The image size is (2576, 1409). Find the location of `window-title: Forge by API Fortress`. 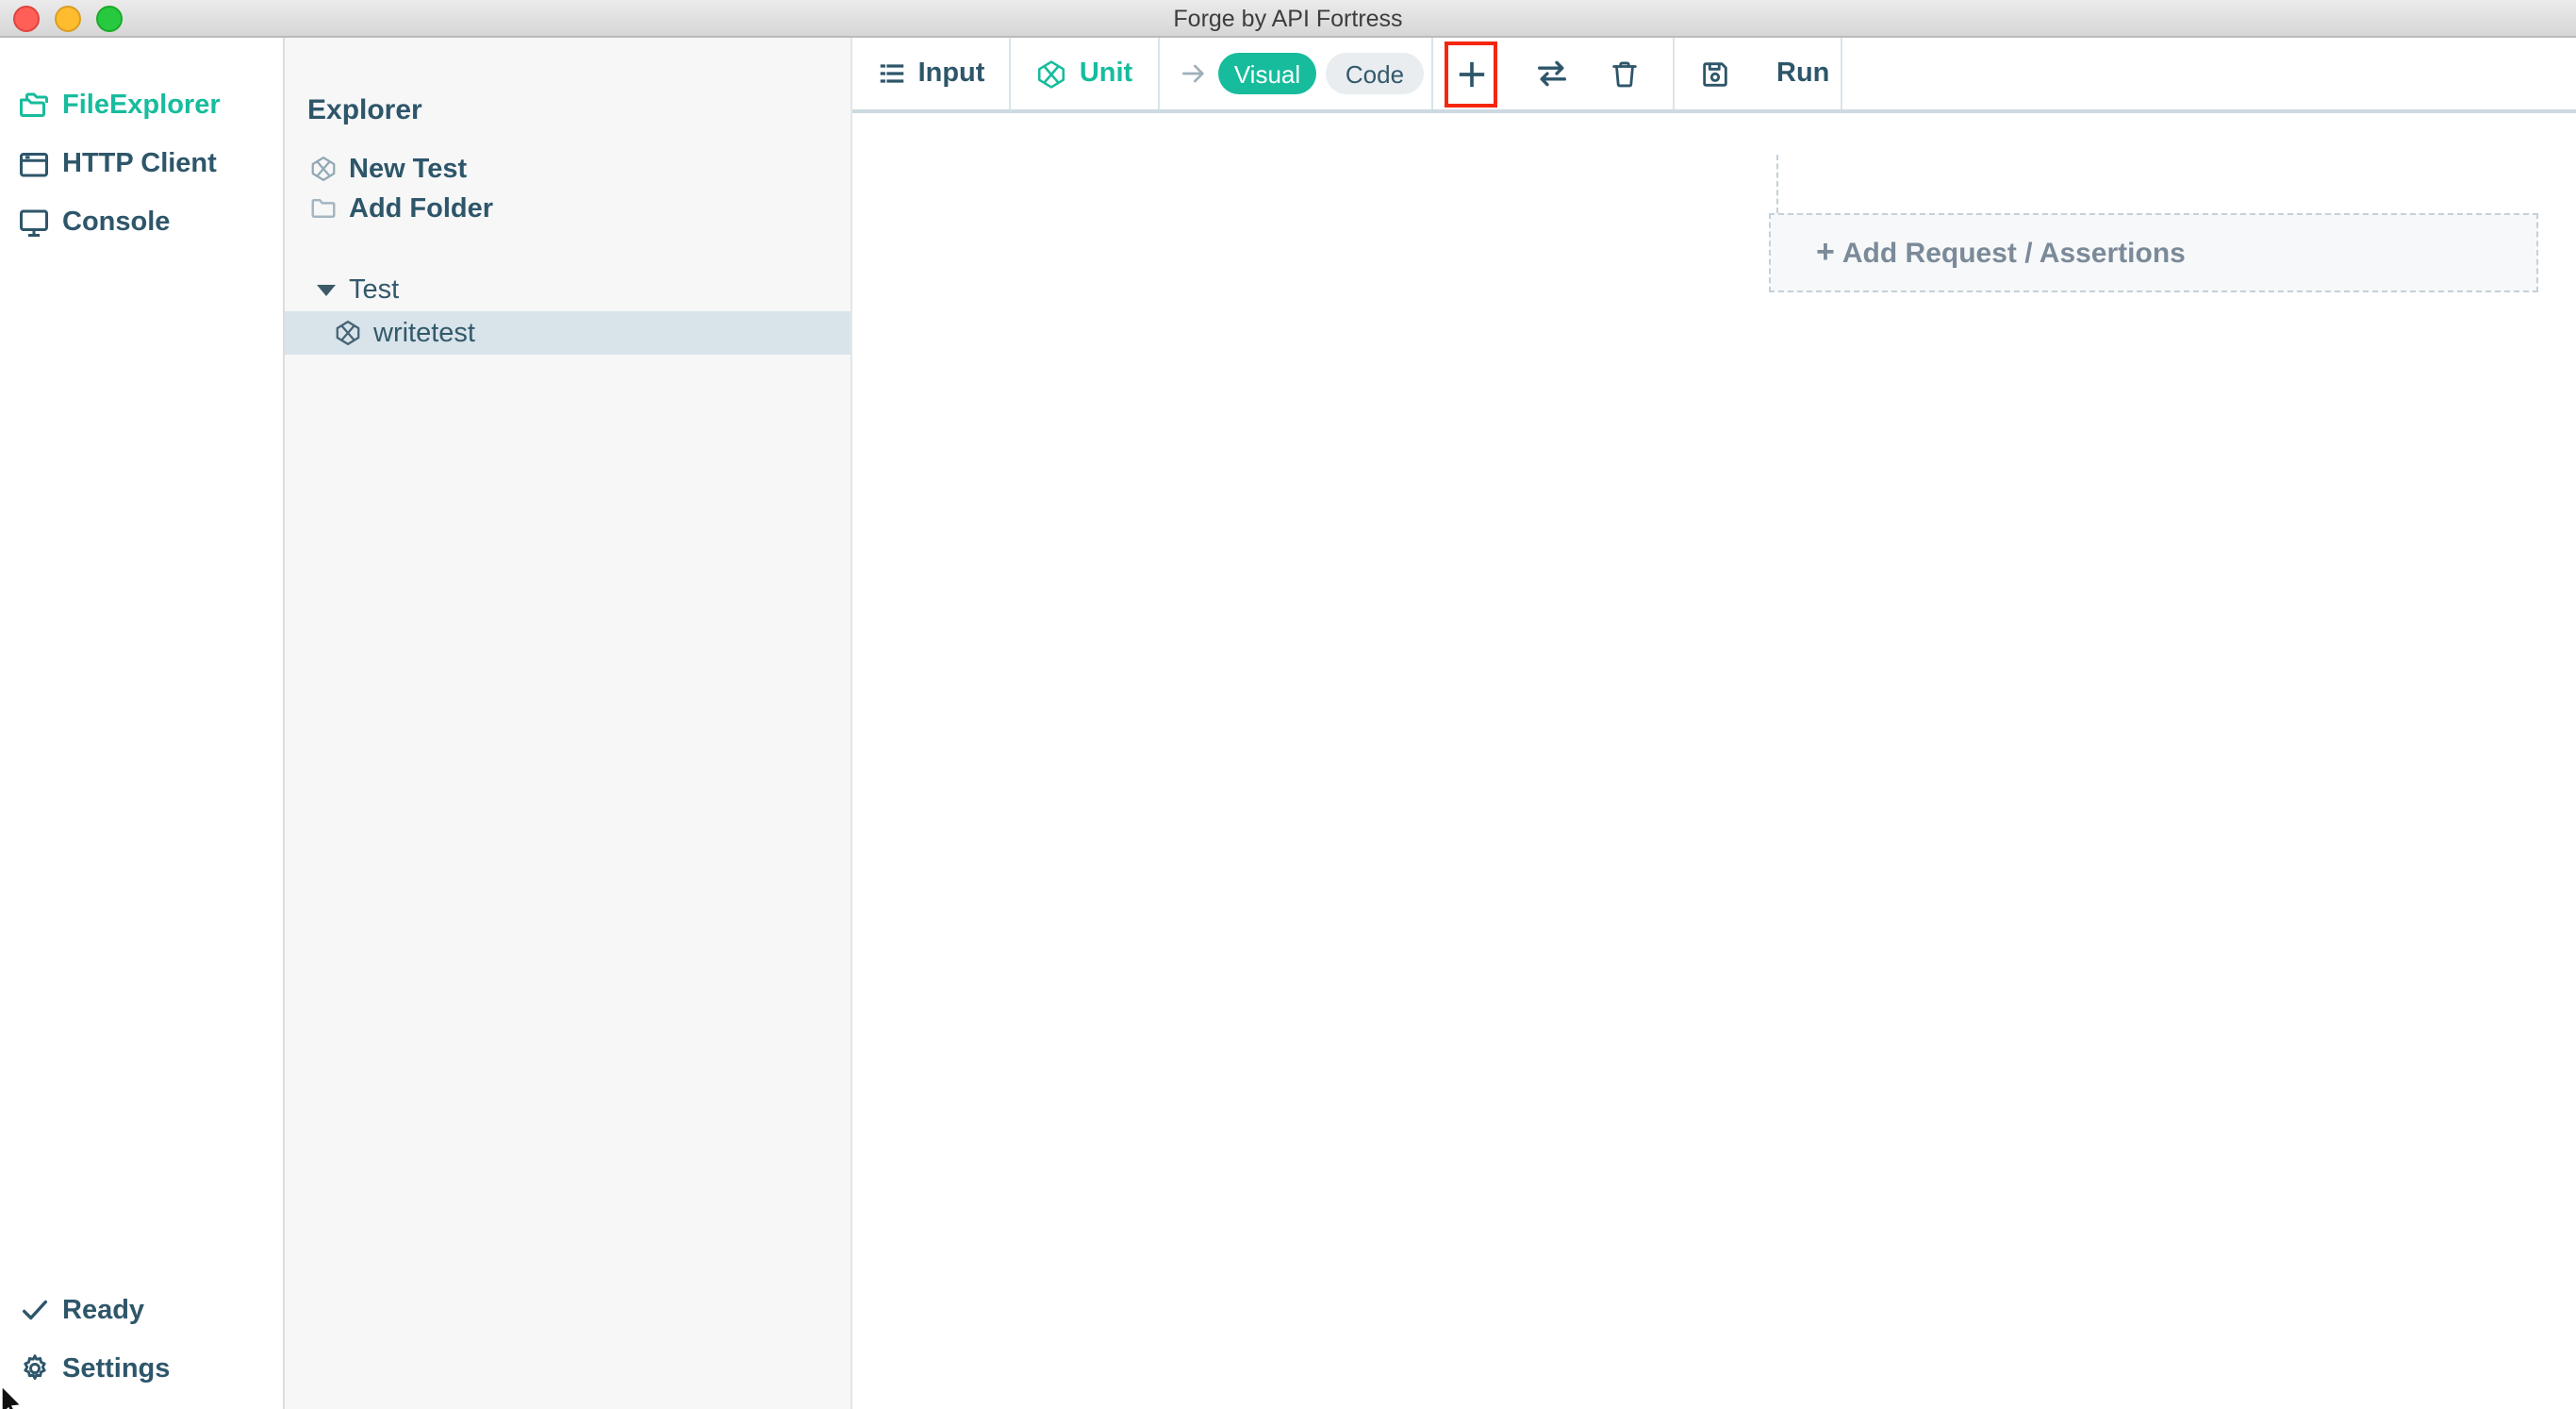

window-title: Forge by API Fortress is located at coordinates (1288, 18).